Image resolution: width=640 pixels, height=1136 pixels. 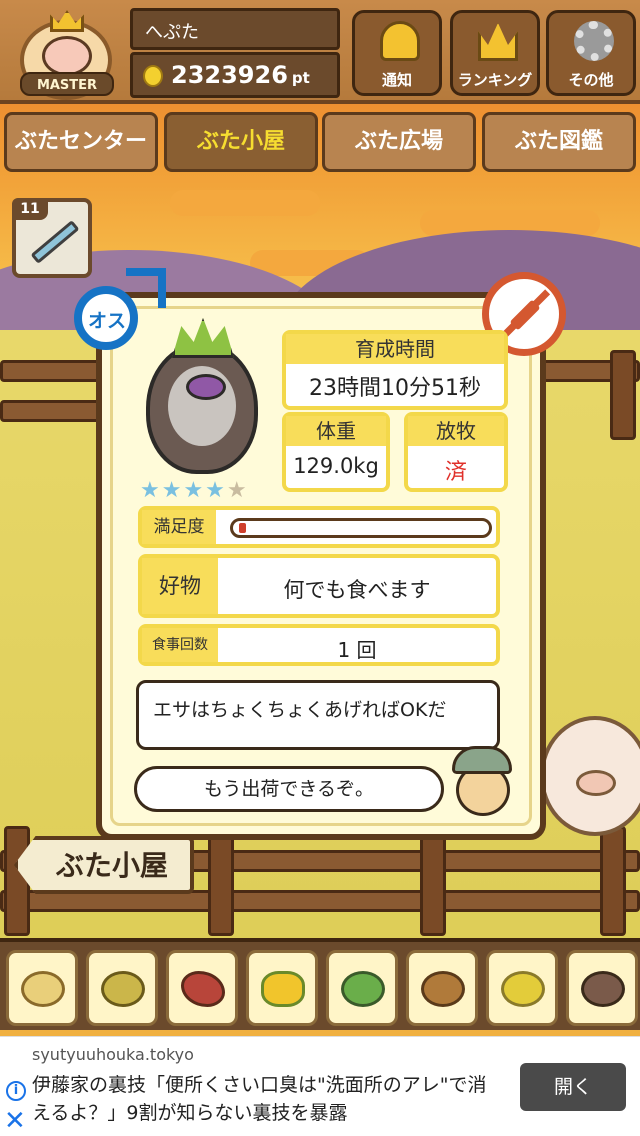 I want to click on ad-open-button: 開く, so click(x=573, y=1087).